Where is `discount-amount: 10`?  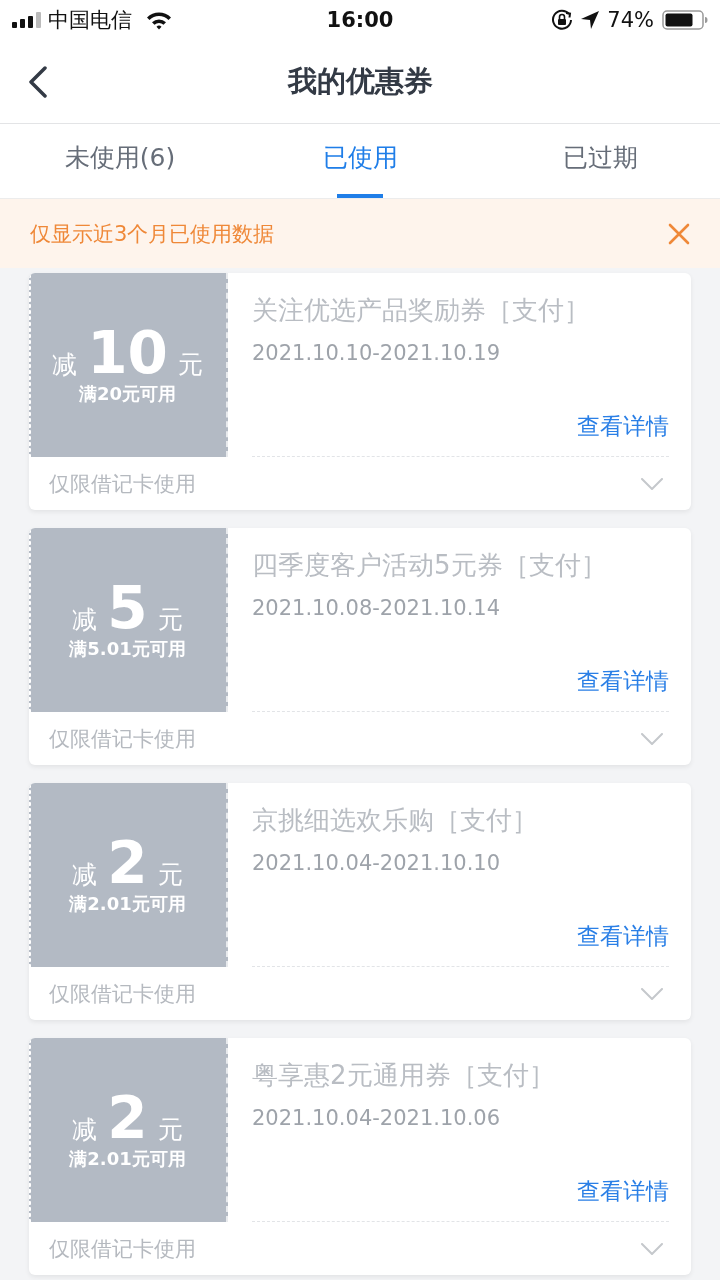
discount-amount: 10 is located at coordinates (127, 353).